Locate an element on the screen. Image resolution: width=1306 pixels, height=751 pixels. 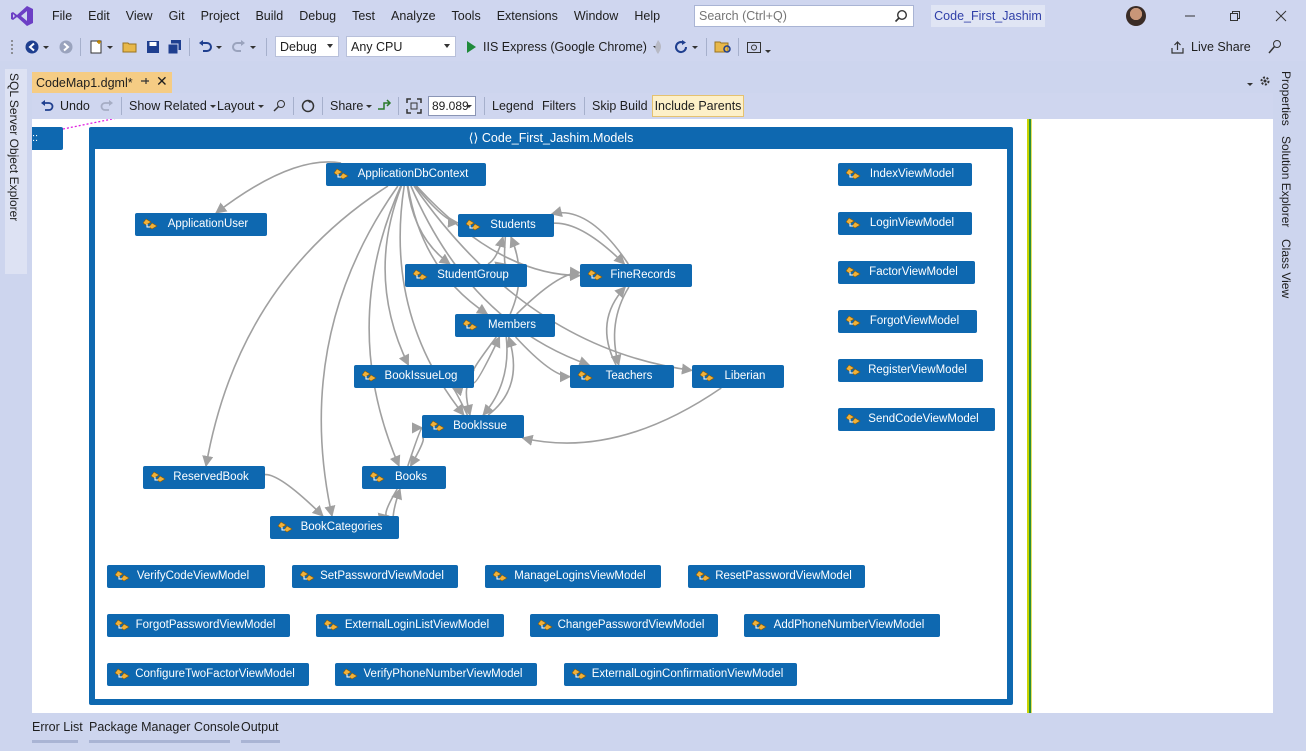
search-box is located at coordinates (804, 16).